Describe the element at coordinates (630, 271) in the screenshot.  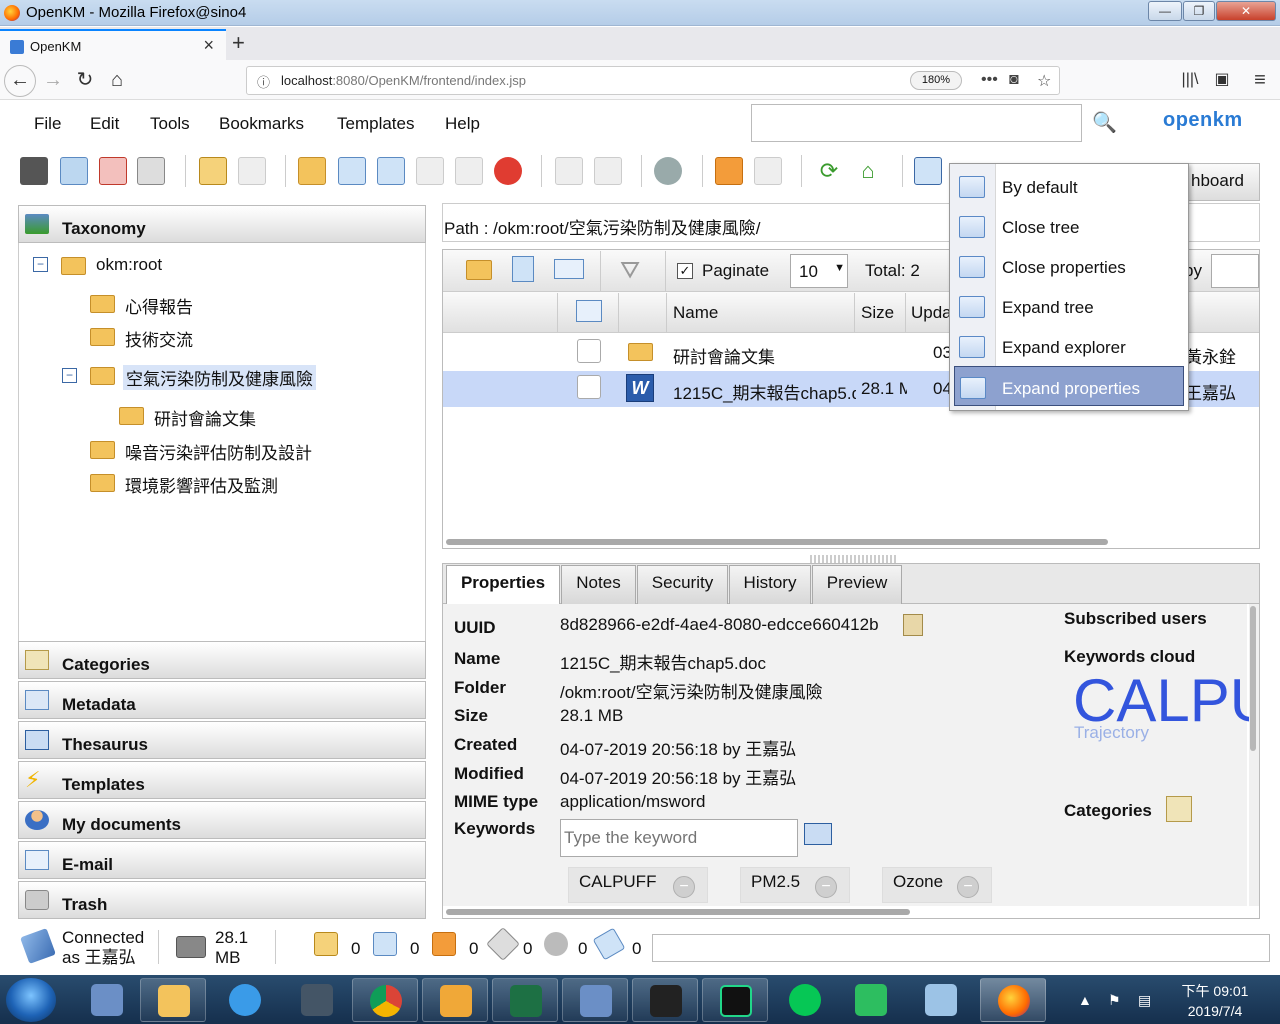
I see `filter-funnel-icon: ⛛` at that location.